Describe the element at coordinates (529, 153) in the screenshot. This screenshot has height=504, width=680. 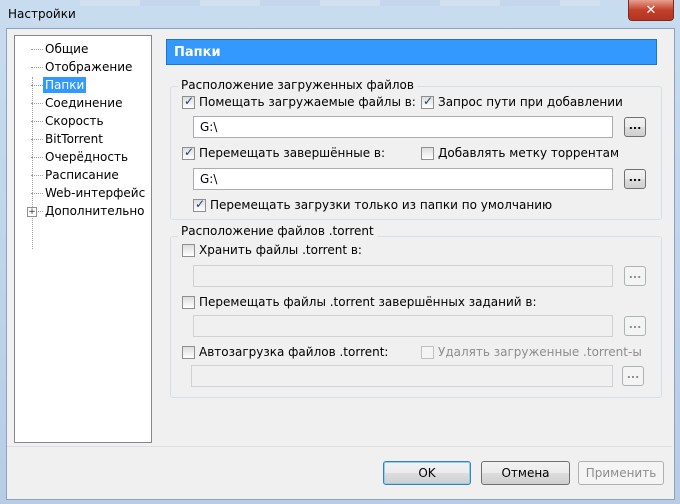
I see `add-label-label: Добавлять метку торрентам` at that location.